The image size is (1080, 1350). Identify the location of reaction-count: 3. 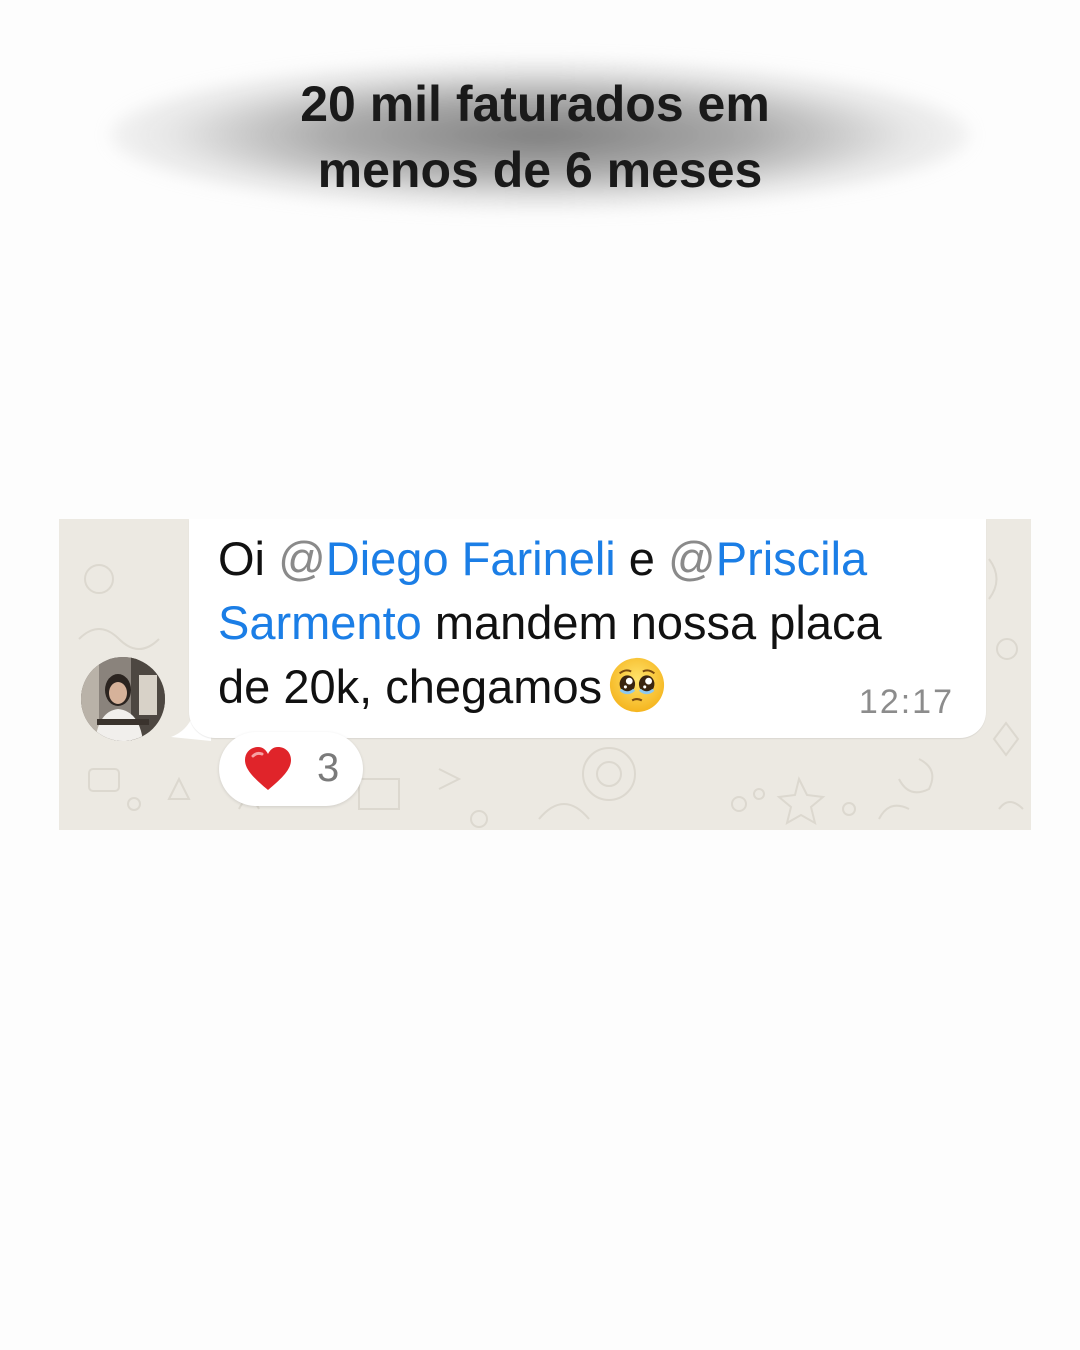
(328, 768).